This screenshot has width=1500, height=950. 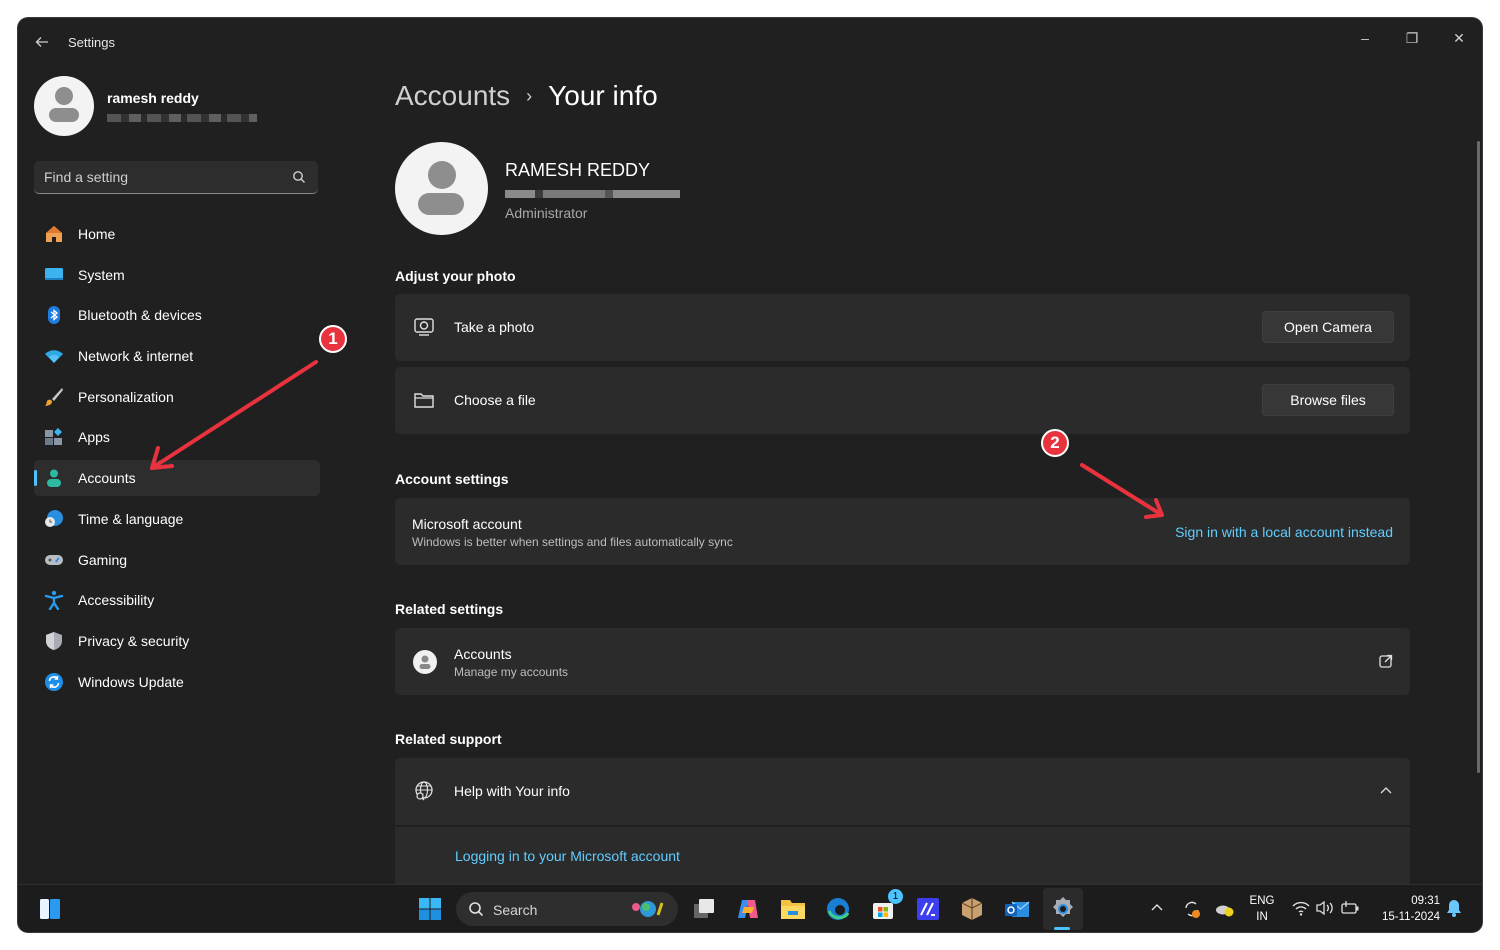 I want to click on minimize-icon: –, so click(x=1365, y=38).